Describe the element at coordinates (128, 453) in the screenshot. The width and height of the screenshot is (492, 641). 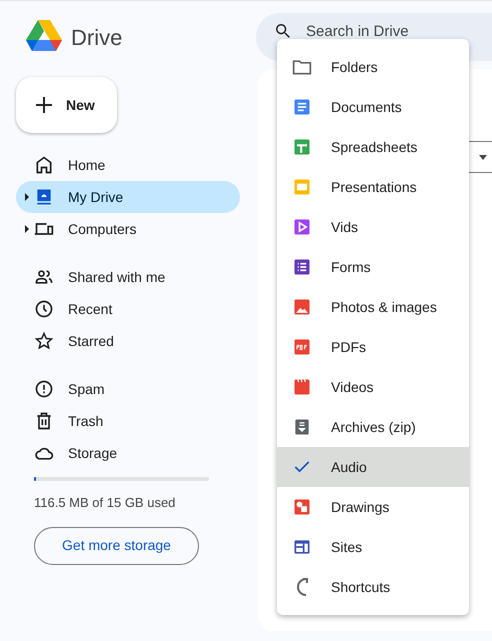
I see `sidebar-item: Storage` at that location.